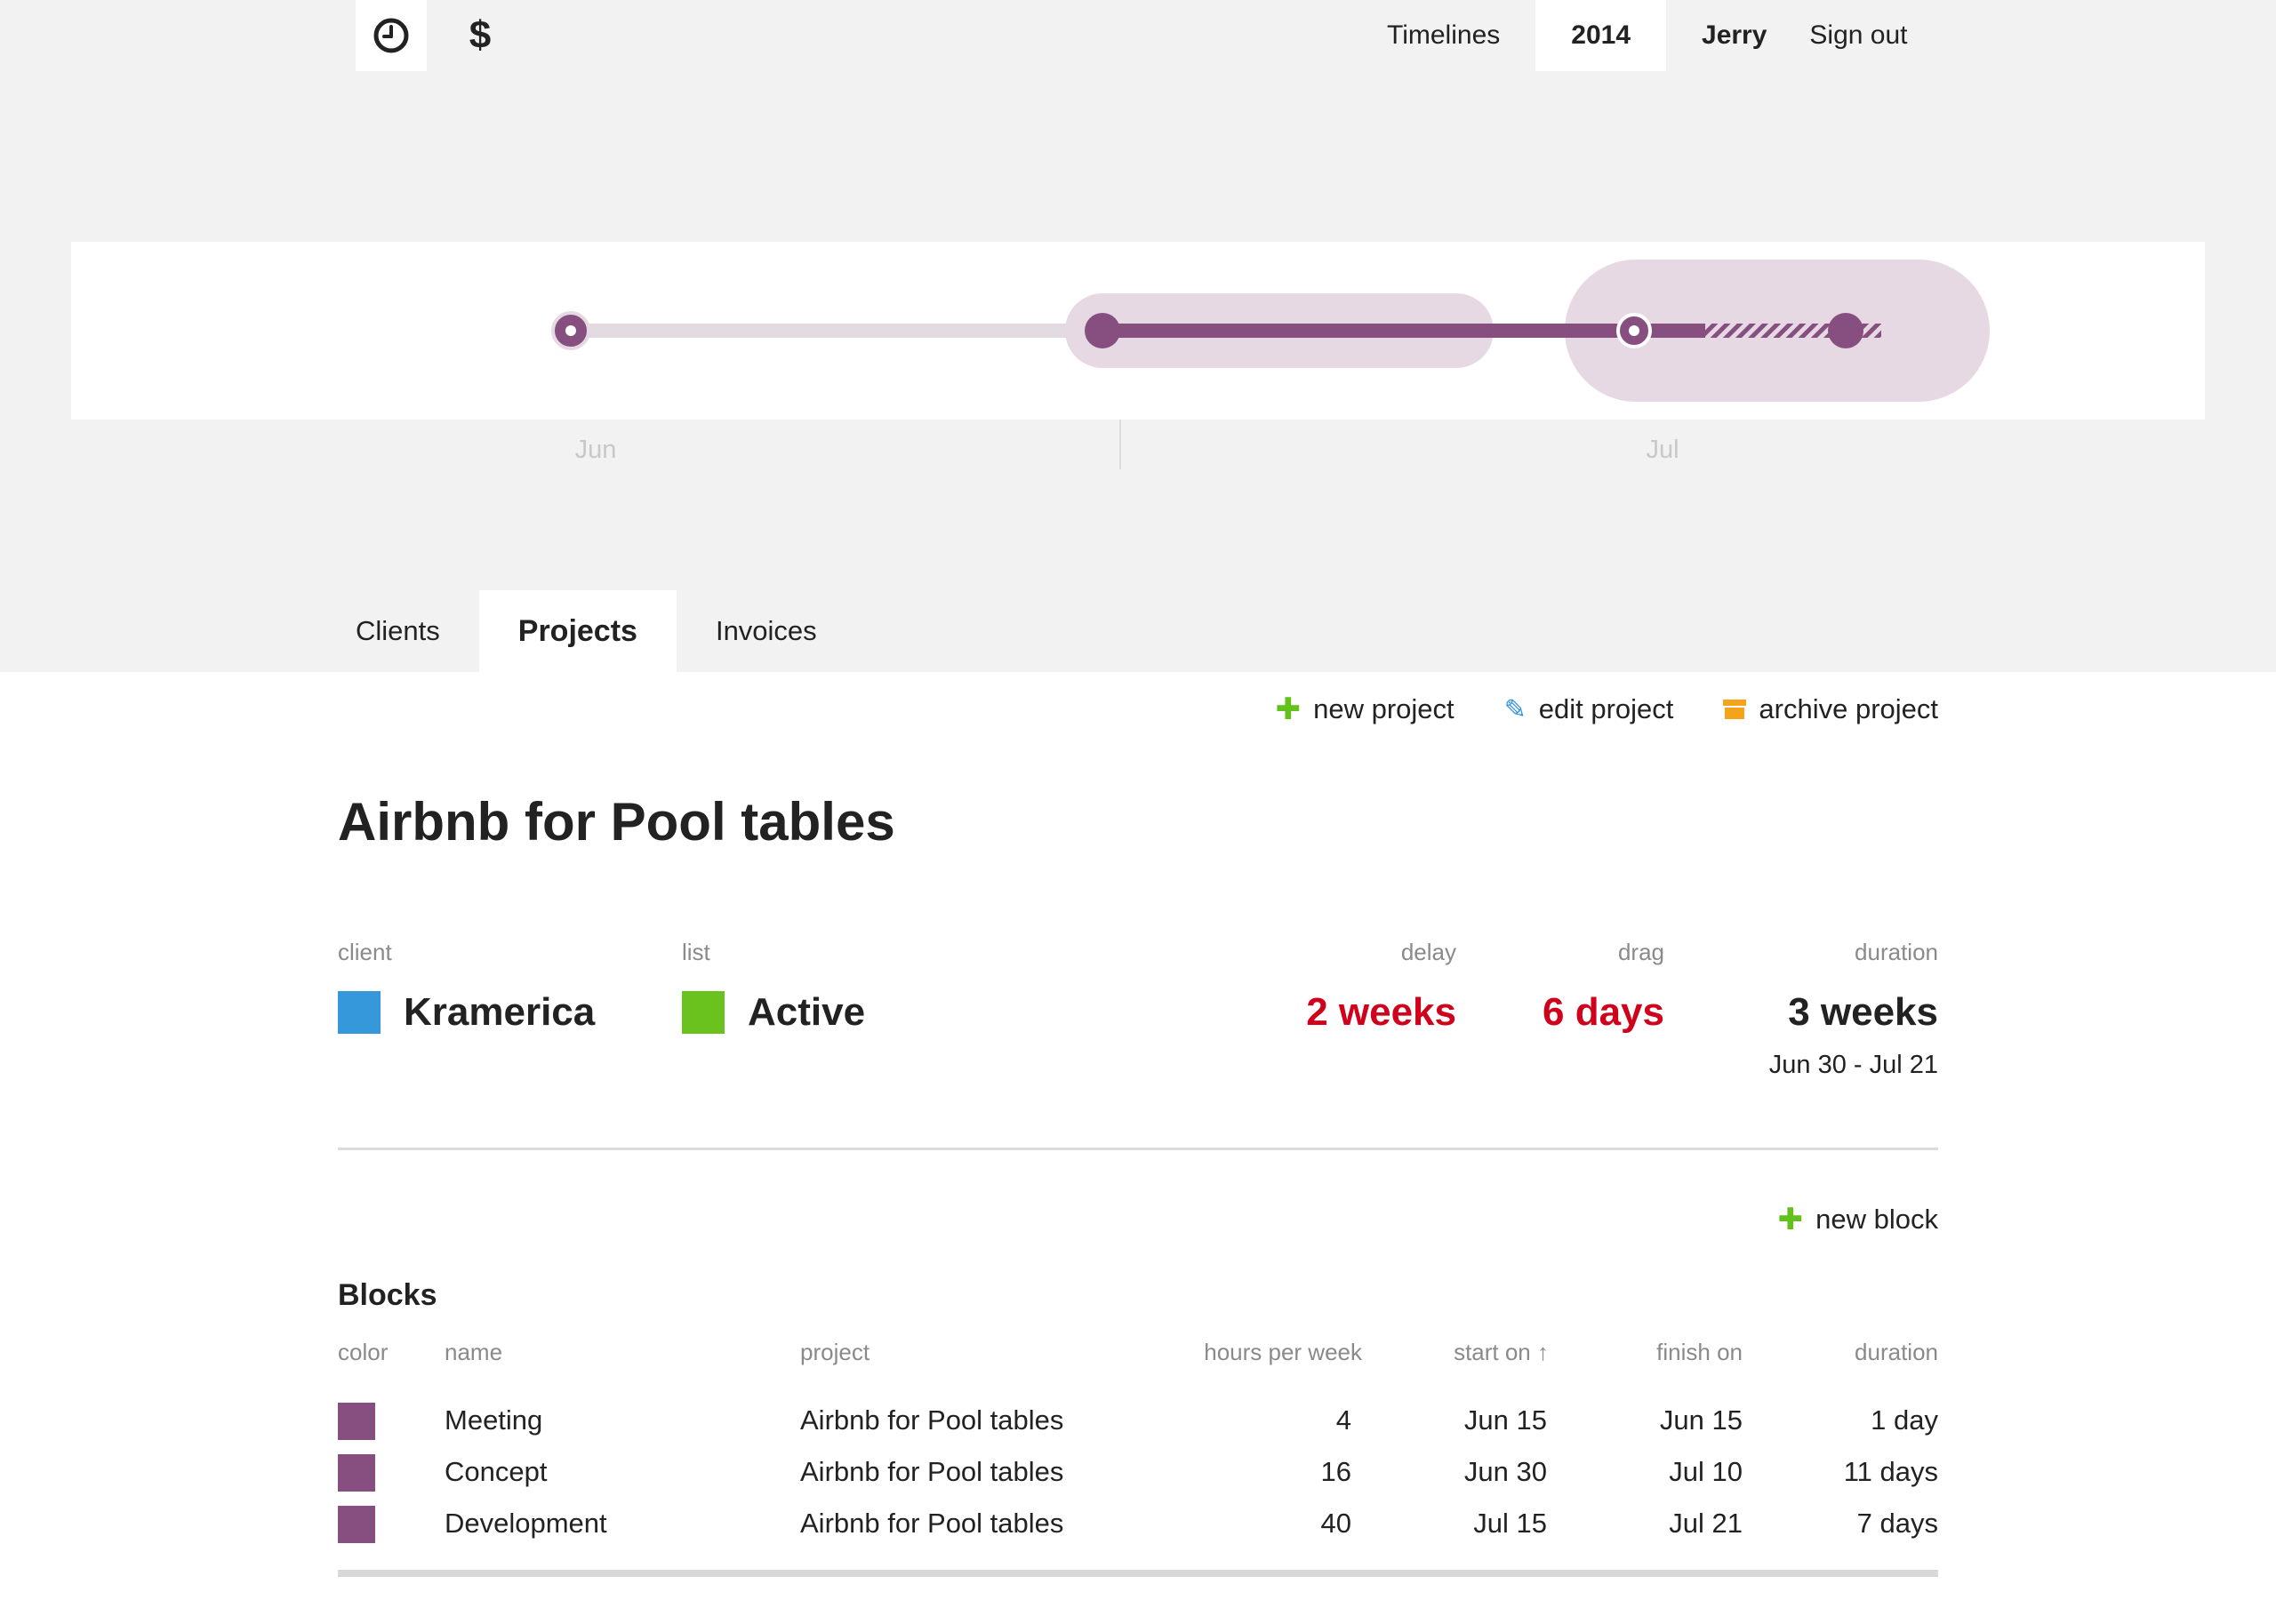 Image resolution: width=2276 pixels, height=1624 pixels. Describe the element at coordinates (1700, 1352) in the screenshot. I see `column-finish: finish on` at that location.